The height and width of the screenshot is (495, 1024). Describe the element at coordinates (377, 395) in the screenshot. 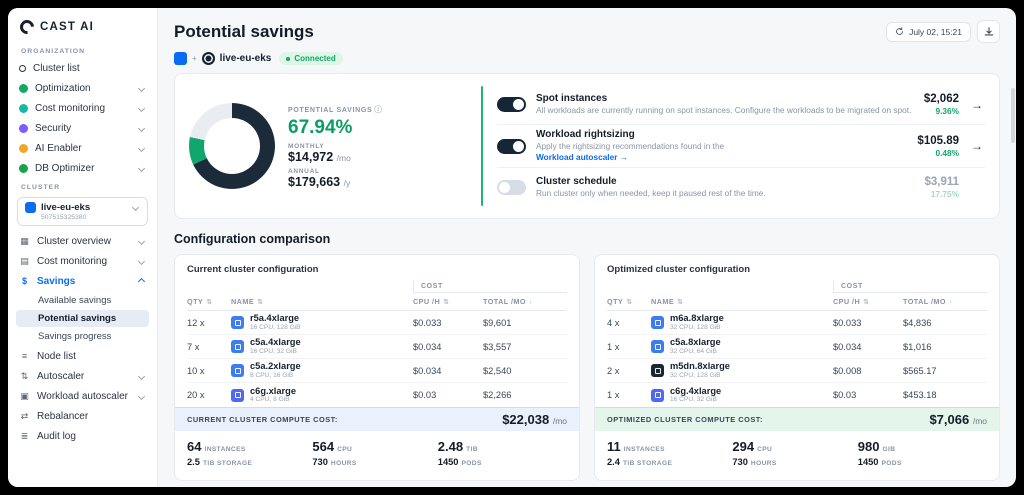

I see `table-row: 20 x c6g.xlarge 4 CPU, 8 GiB $0.03 $2,266` at that location.